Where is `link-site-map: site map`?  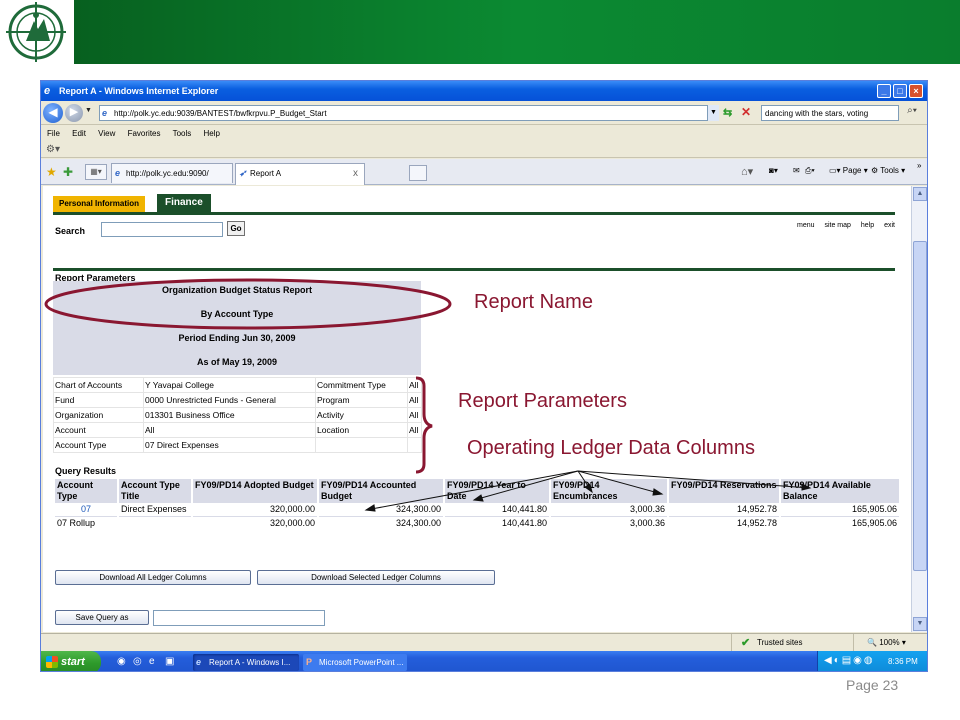 link-site-map: site map is located at coordinates (837, 225).